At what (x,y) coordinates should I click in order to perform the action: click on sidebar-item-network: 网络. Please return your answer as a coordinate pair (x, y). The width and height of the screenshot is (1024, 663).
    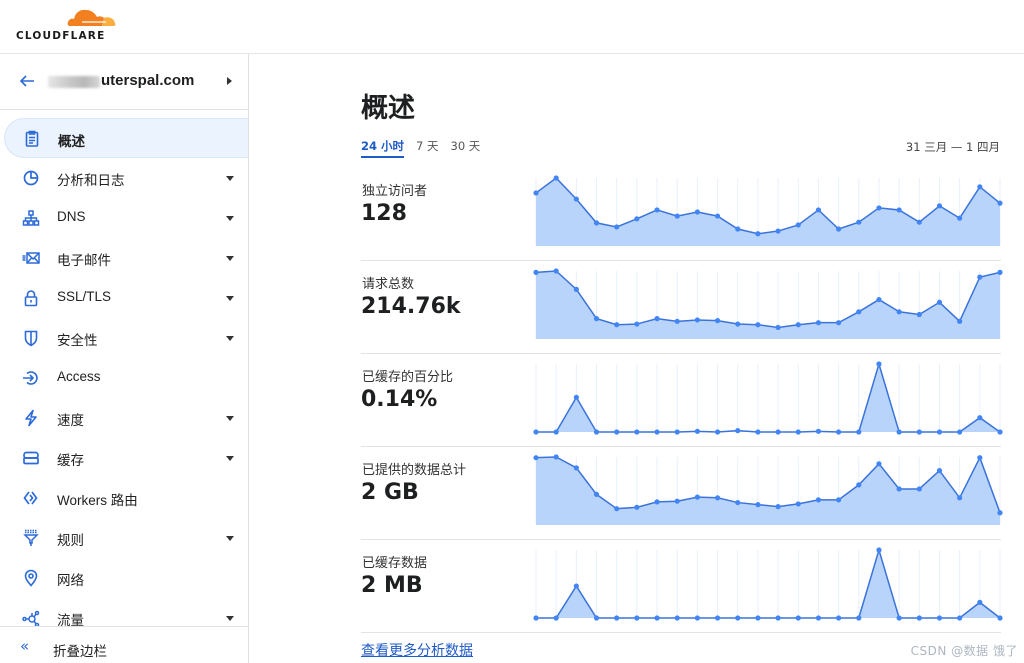
    Looking at the image, I should click on (124, 578).